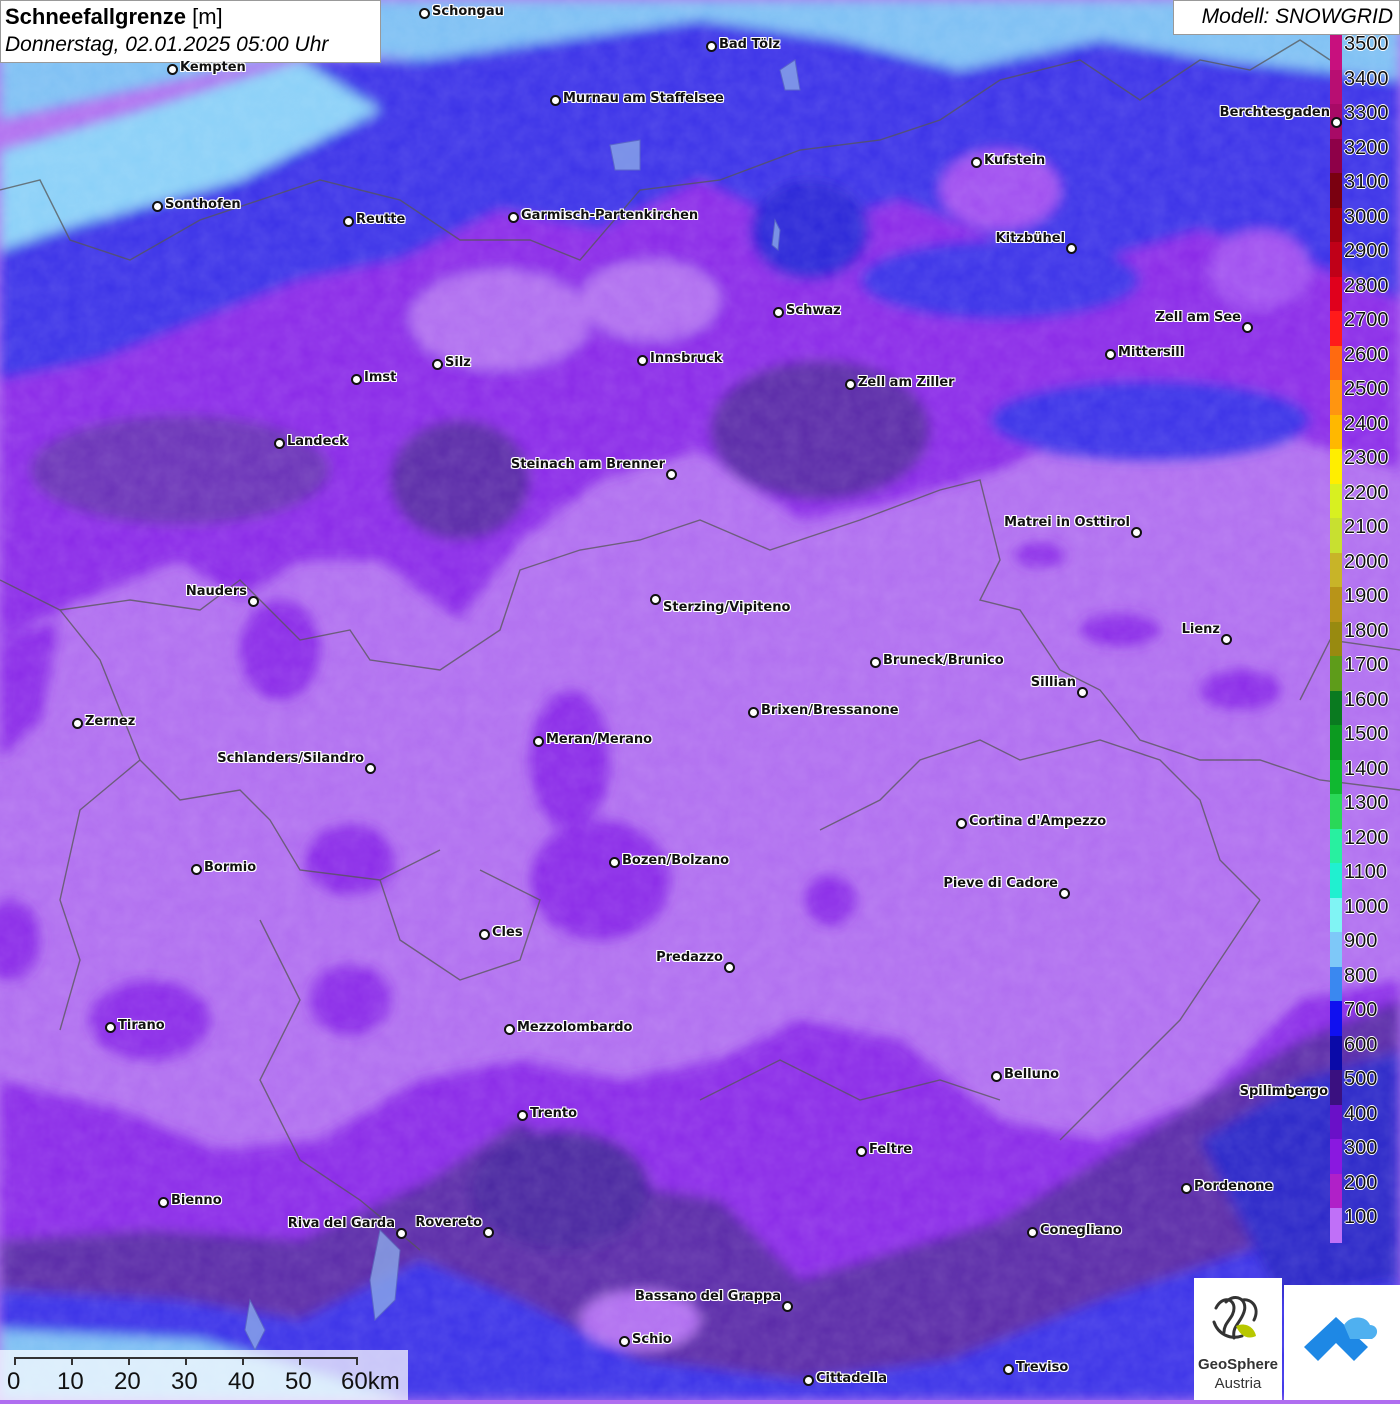  Describe the element at coordinates (1081, 1230) in the screenshot. I see `city-label: Conegliano` at that location.